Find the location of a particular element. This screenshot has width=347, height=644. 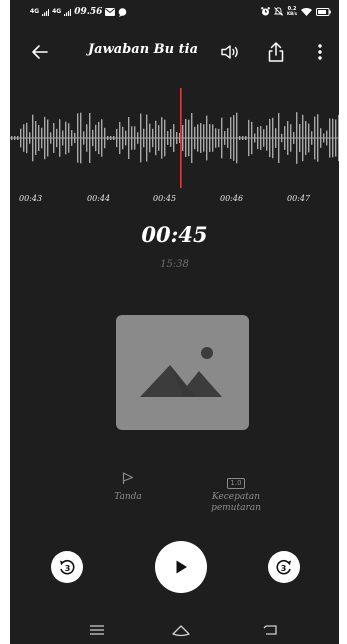

arrow-left-icon is located at coordinates (40, 52).